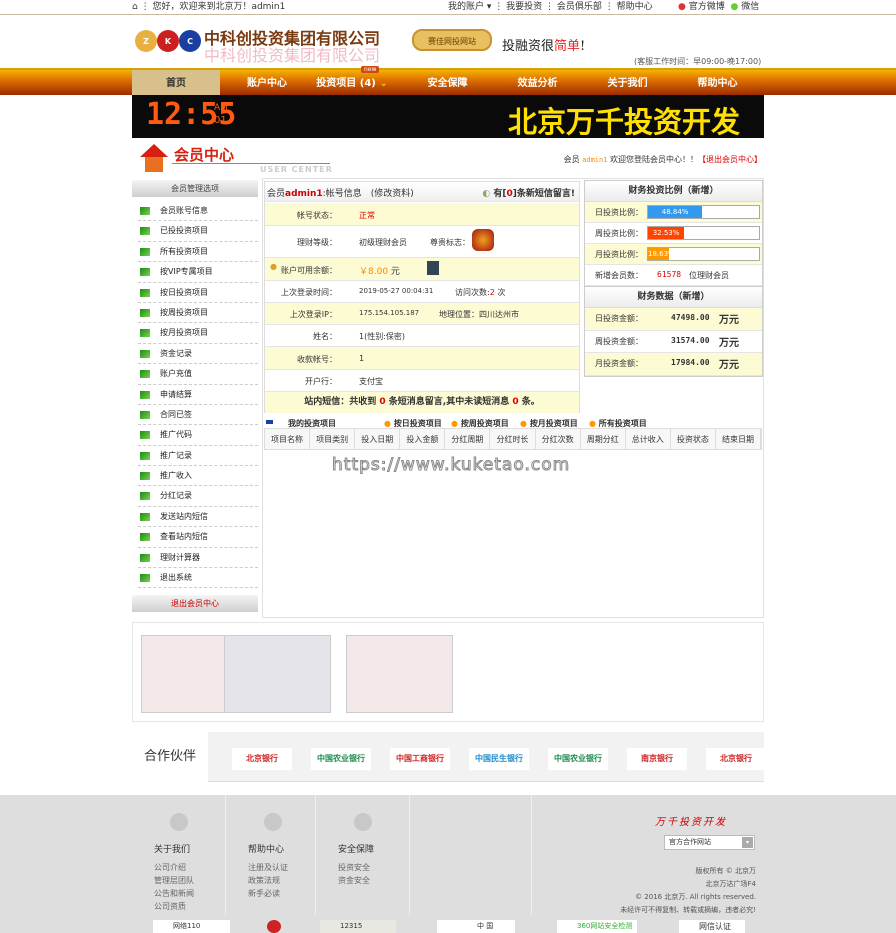 This screenshot has width=896, height=933. What do you see at coordinates (198, 456) in the screenshot?
I see `sidebar-item: 推广记录` at bounding box center [198, 456].